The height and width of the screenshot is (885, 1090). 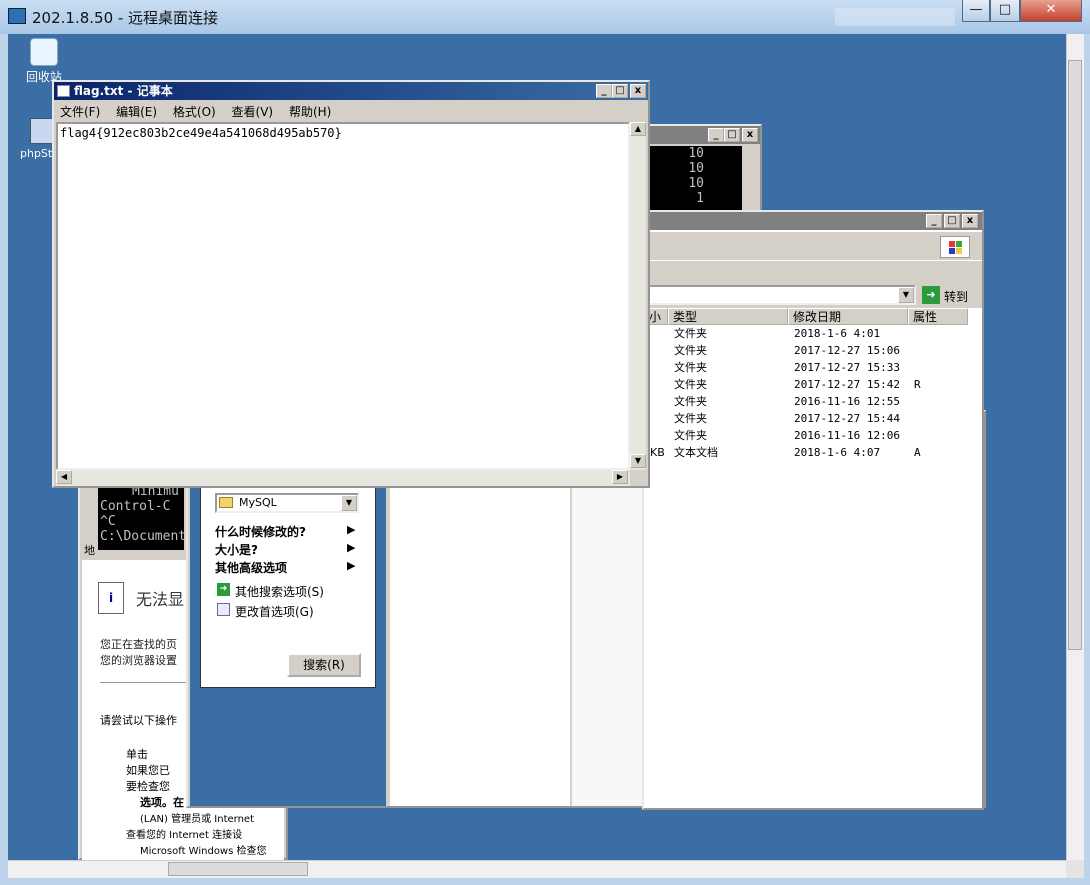 I want to click on frame-right, so click(x=1087, y=456).